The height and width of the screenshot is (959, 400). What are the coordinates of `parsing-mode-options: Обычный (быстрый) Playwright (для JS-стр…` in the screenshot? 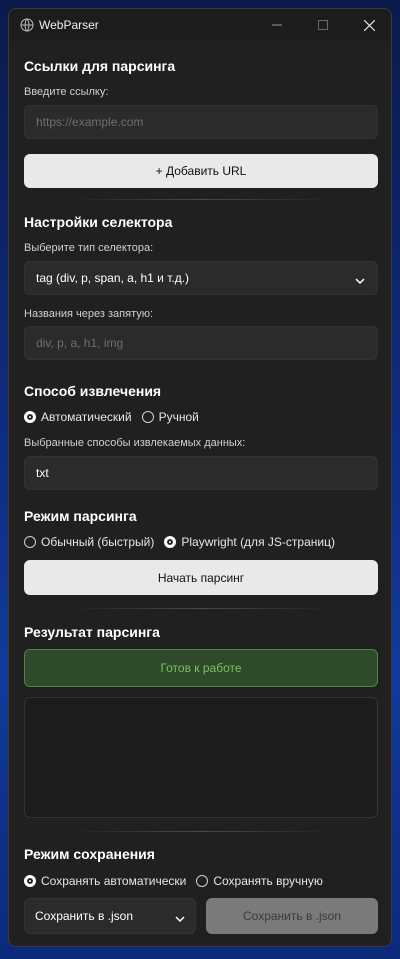 It's located at (184, 542).